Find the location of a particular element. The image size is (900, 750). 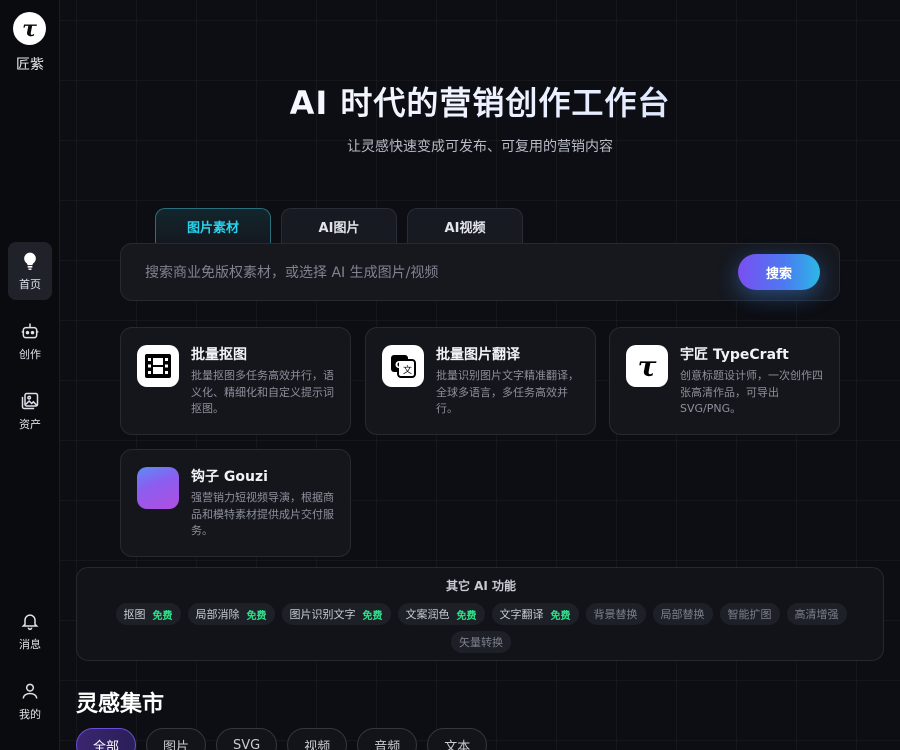

category-pill-text: 文本 is located at coordinates (457, 739).